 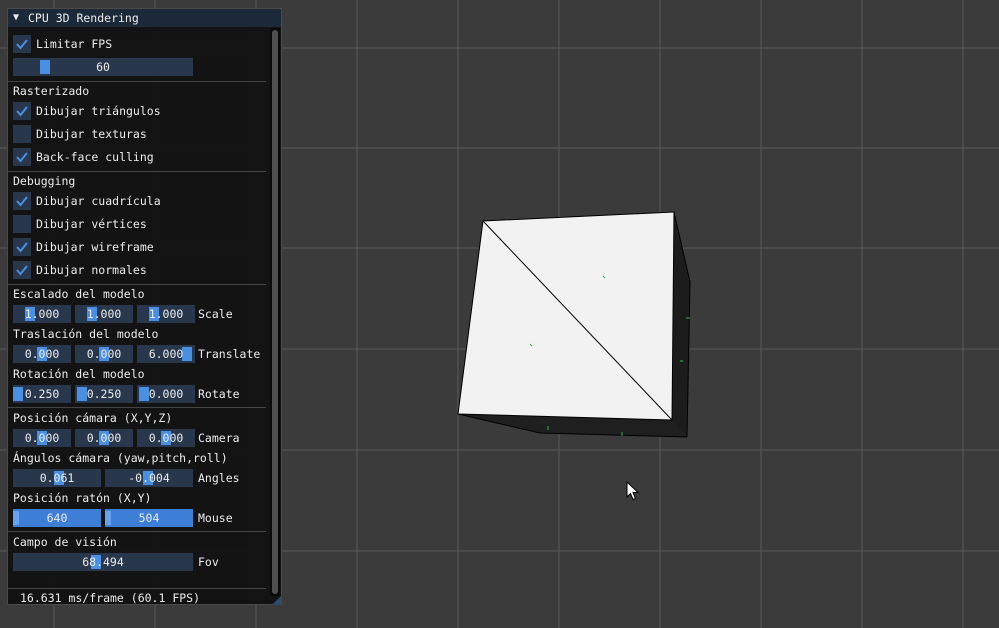 I want to click on draw-triangles-checkbox, so click(x=22, y=111).